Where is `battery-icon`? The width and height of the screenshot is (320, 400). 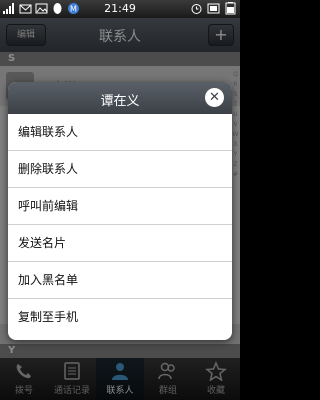
battery-icon is located at coordinates (230, 8).